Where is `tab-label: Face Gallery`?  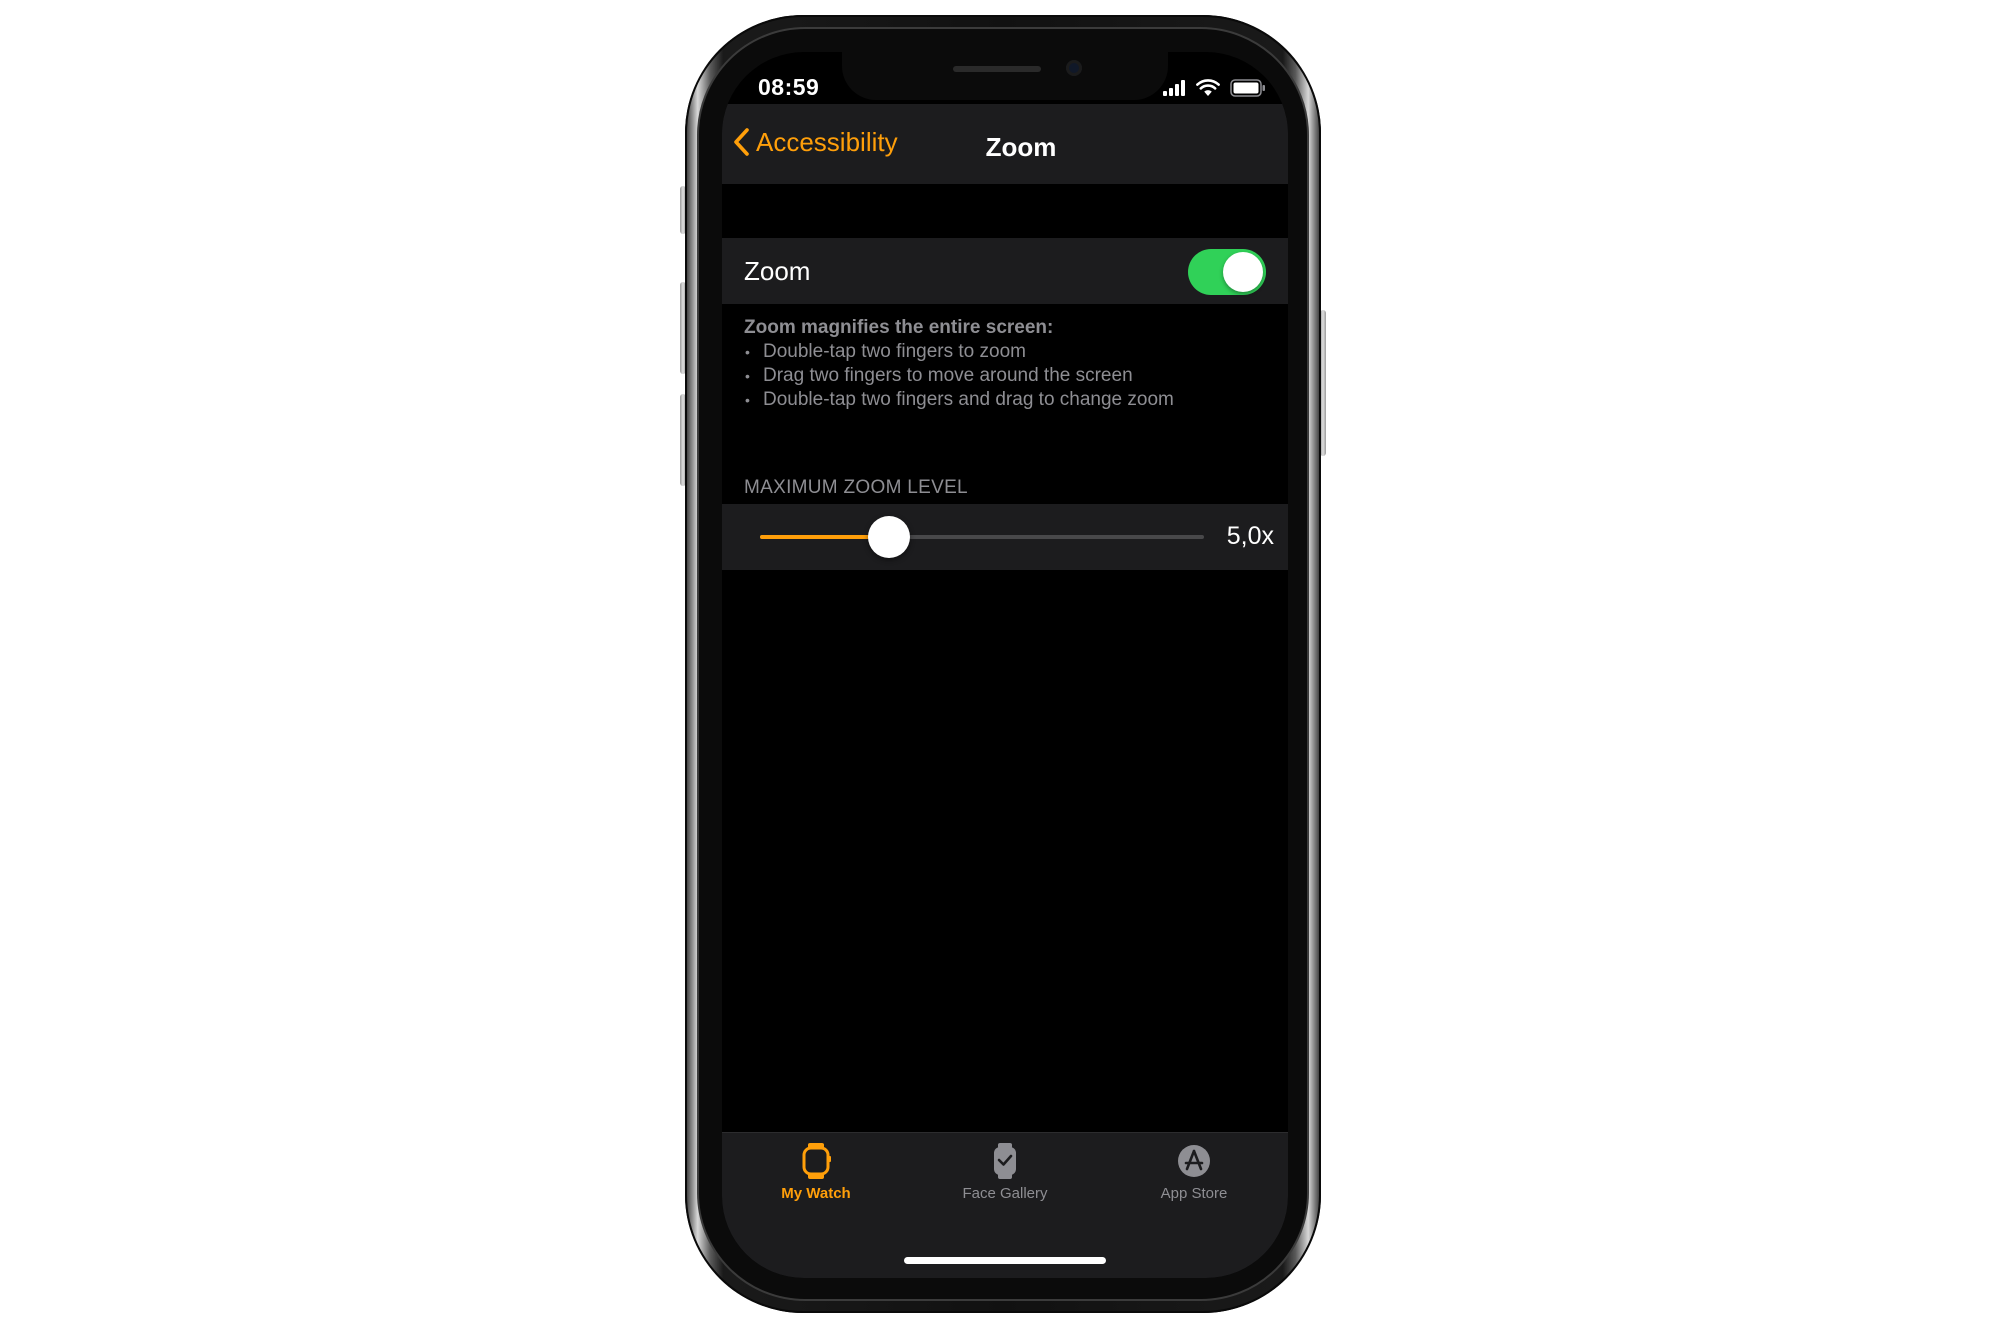 tab-label: Face Gallery is located at coordinates (1005, 1193).